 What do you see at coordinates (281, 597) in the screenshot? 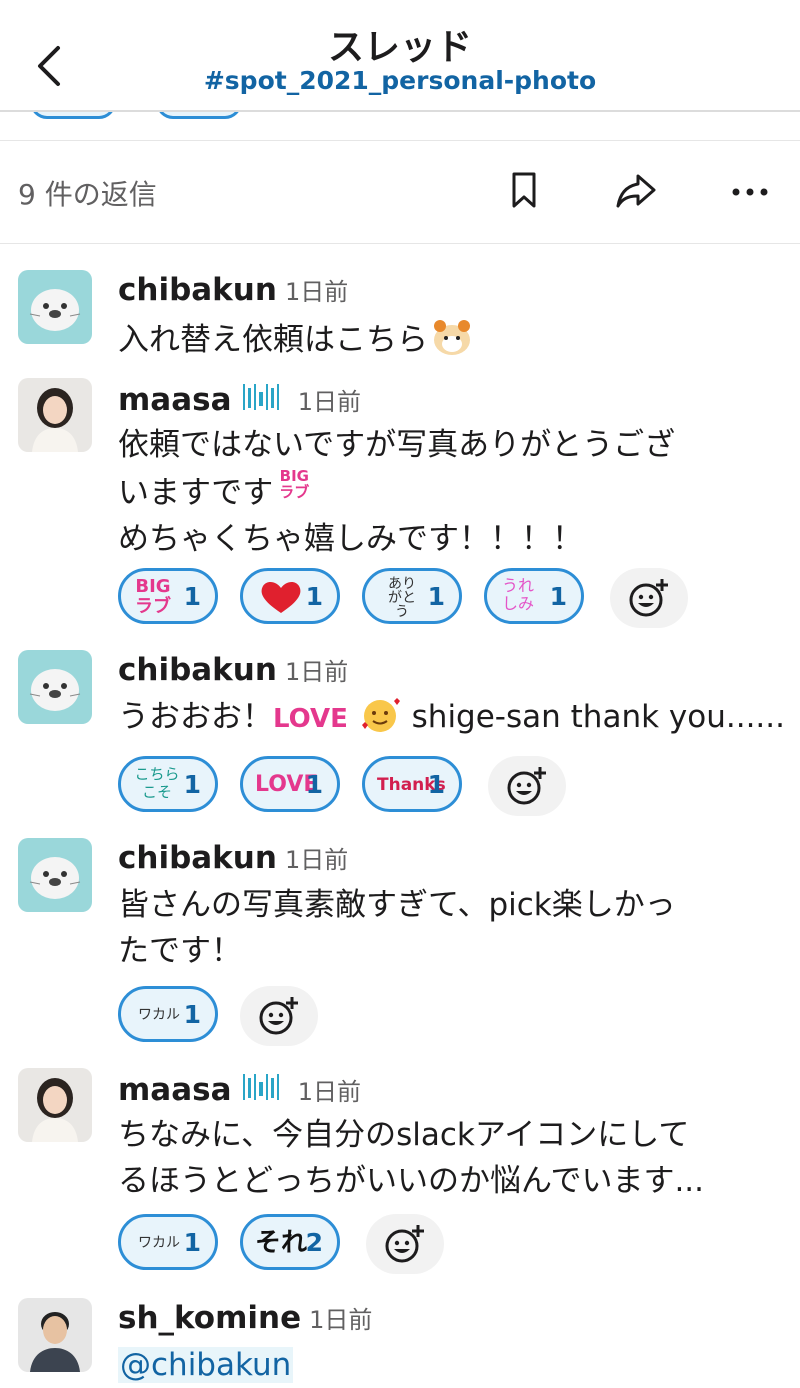
I see `heart-icon` at bounding box center [281, 597].